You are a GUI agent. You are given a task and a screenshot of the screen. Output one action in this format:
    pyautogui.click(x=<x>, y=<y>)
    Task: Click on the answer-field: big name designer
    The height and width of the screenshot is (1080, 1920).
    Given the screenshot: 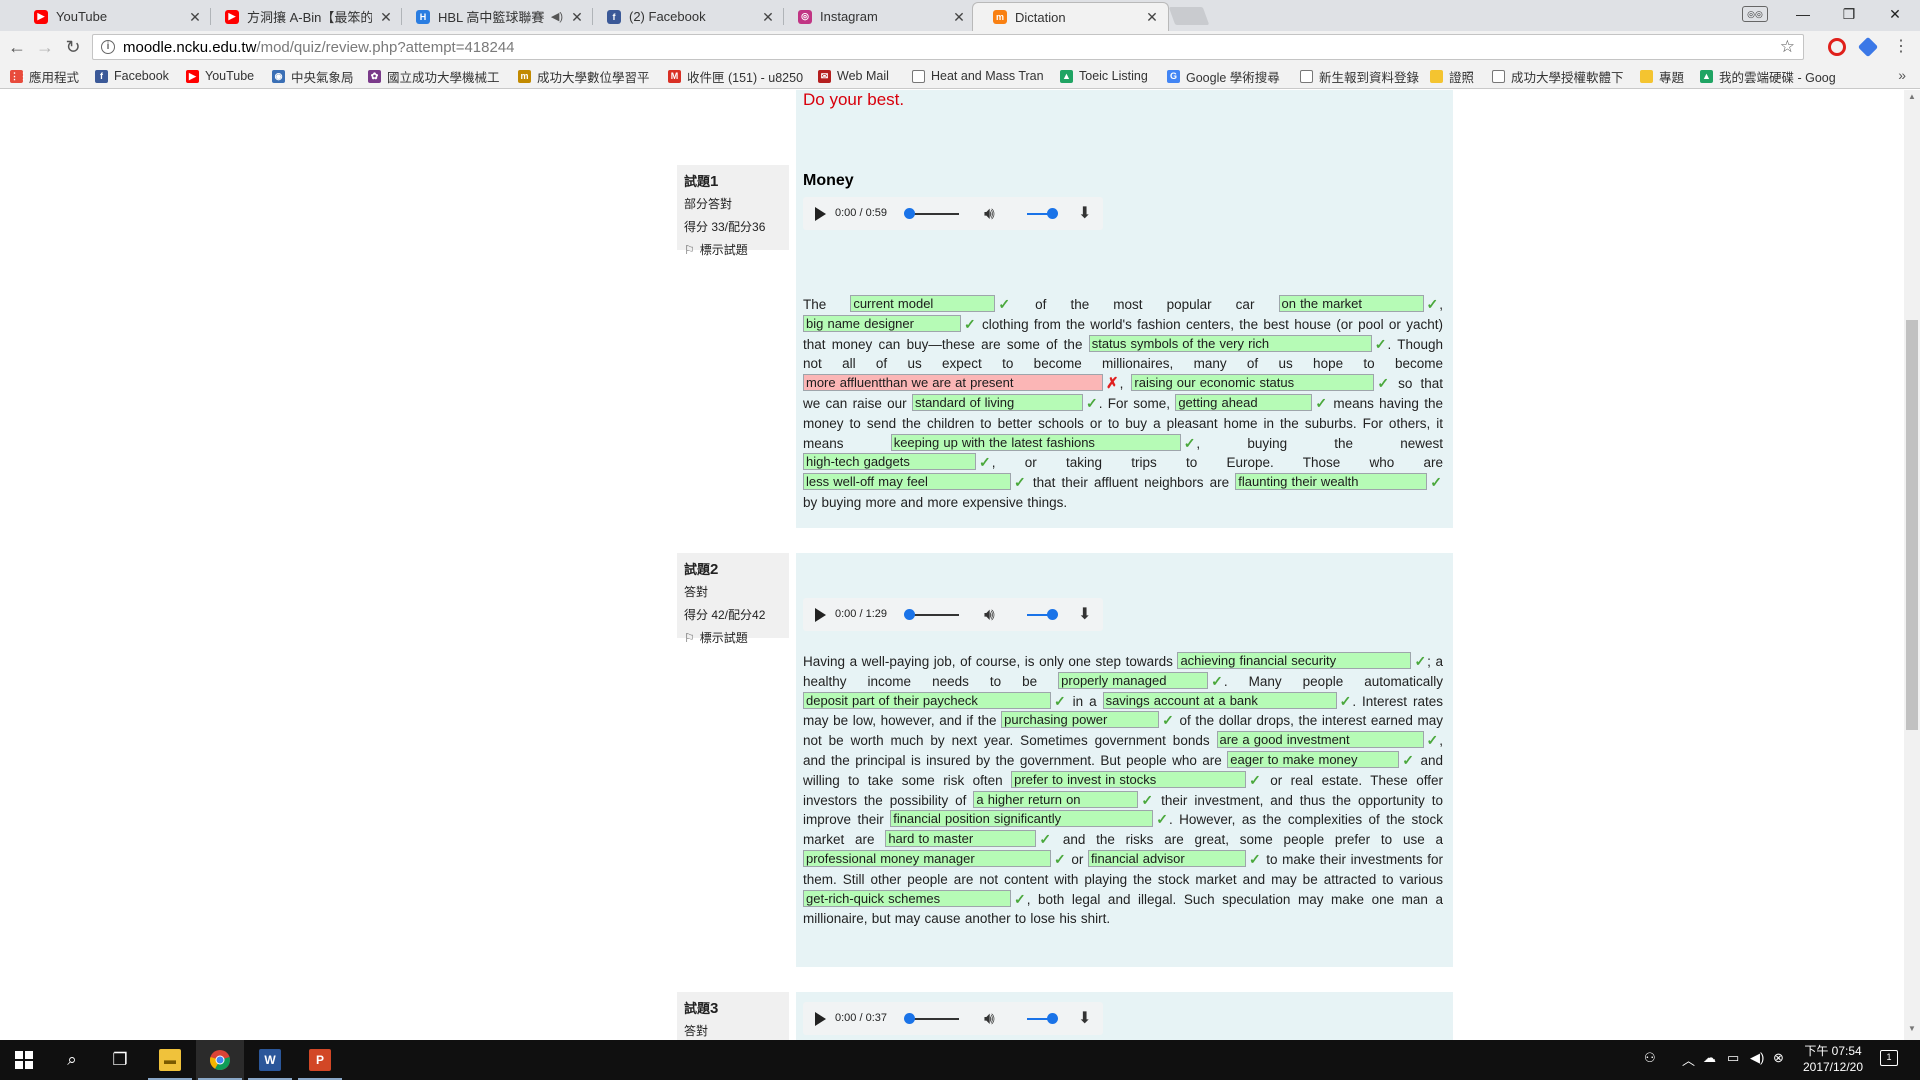 What is the action you would take?
    pyautogui.click(x=882, y=323)
    